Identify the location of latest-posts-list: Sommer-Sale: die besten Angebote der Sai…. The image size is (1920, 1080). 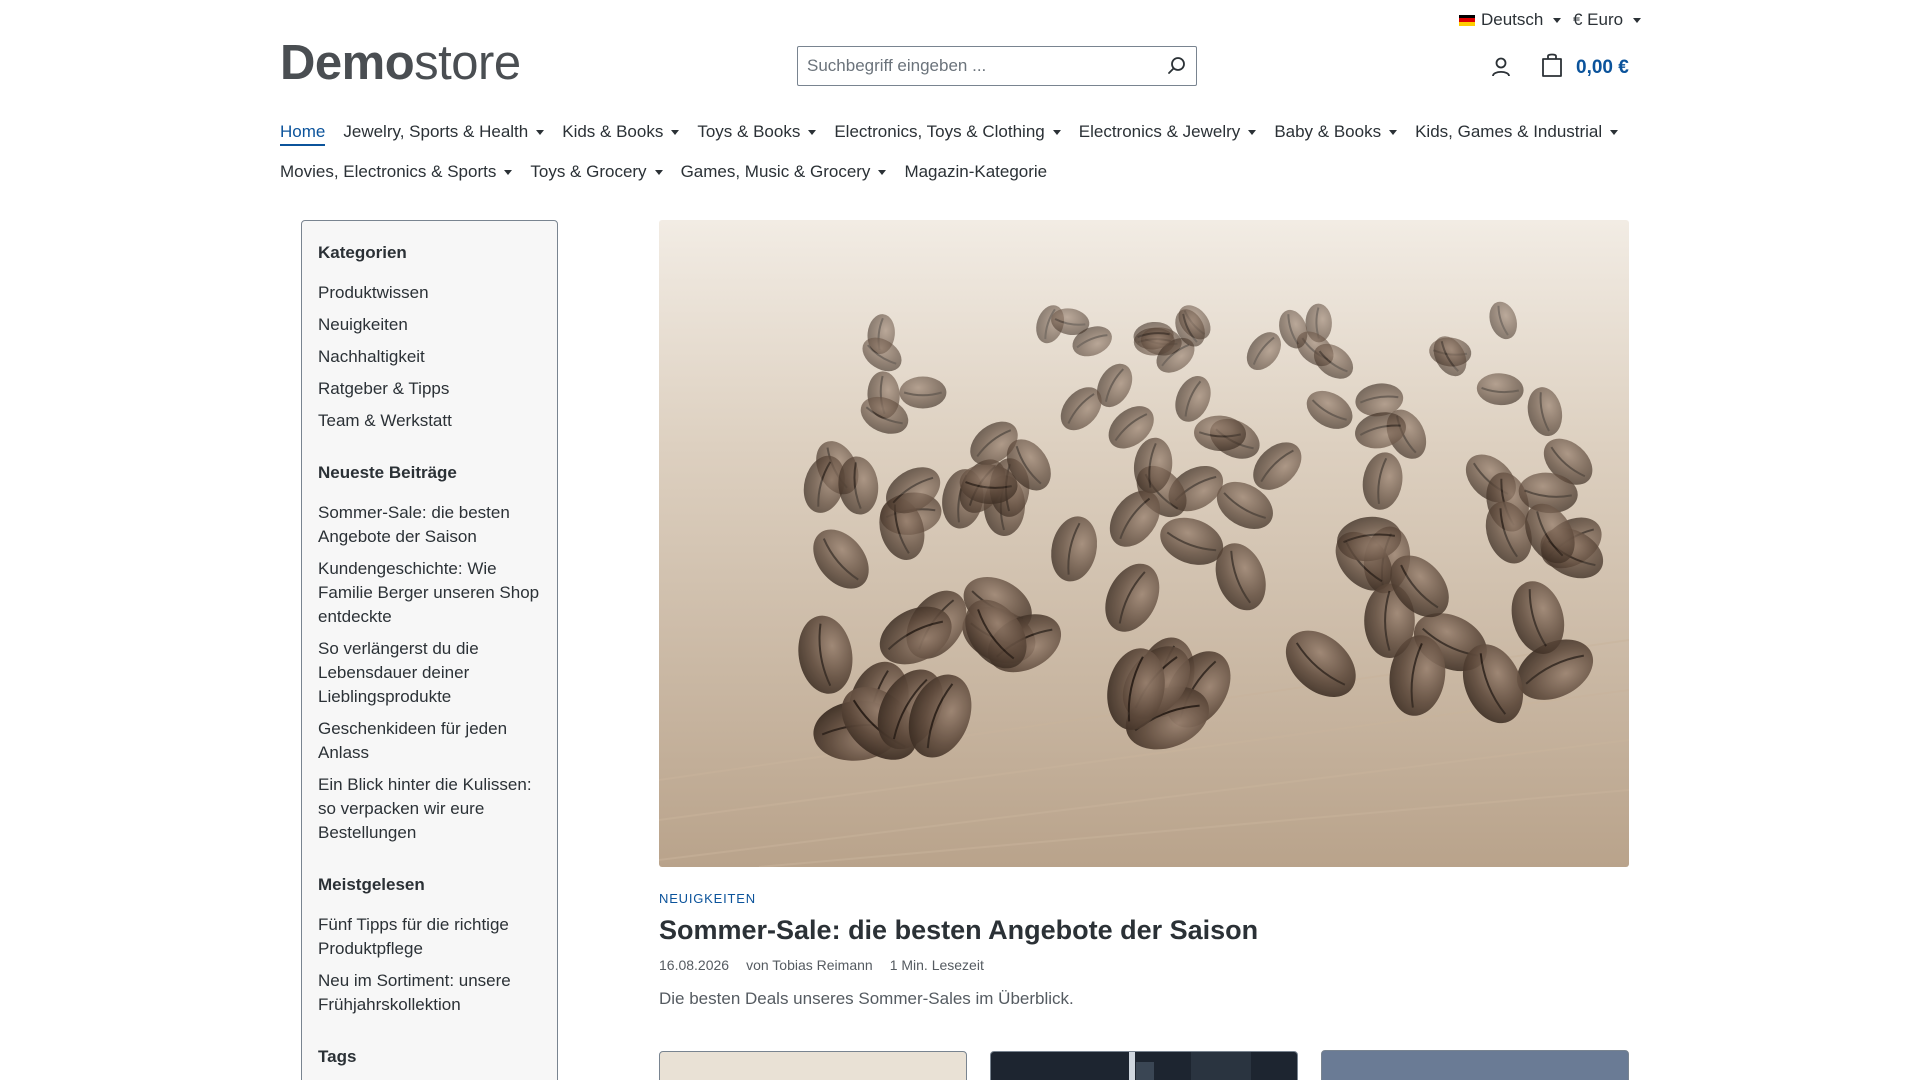
(429, 673).